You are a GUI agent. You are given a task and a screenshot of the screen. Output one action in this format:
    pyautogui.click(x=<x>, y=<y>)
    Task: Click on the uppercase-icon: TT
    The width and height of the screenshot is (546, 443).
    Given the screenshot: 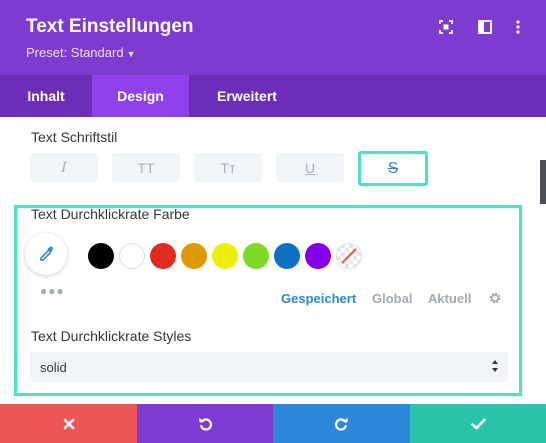 What is the action you would take?
    pyautogui.click(x=146, y=167)
    